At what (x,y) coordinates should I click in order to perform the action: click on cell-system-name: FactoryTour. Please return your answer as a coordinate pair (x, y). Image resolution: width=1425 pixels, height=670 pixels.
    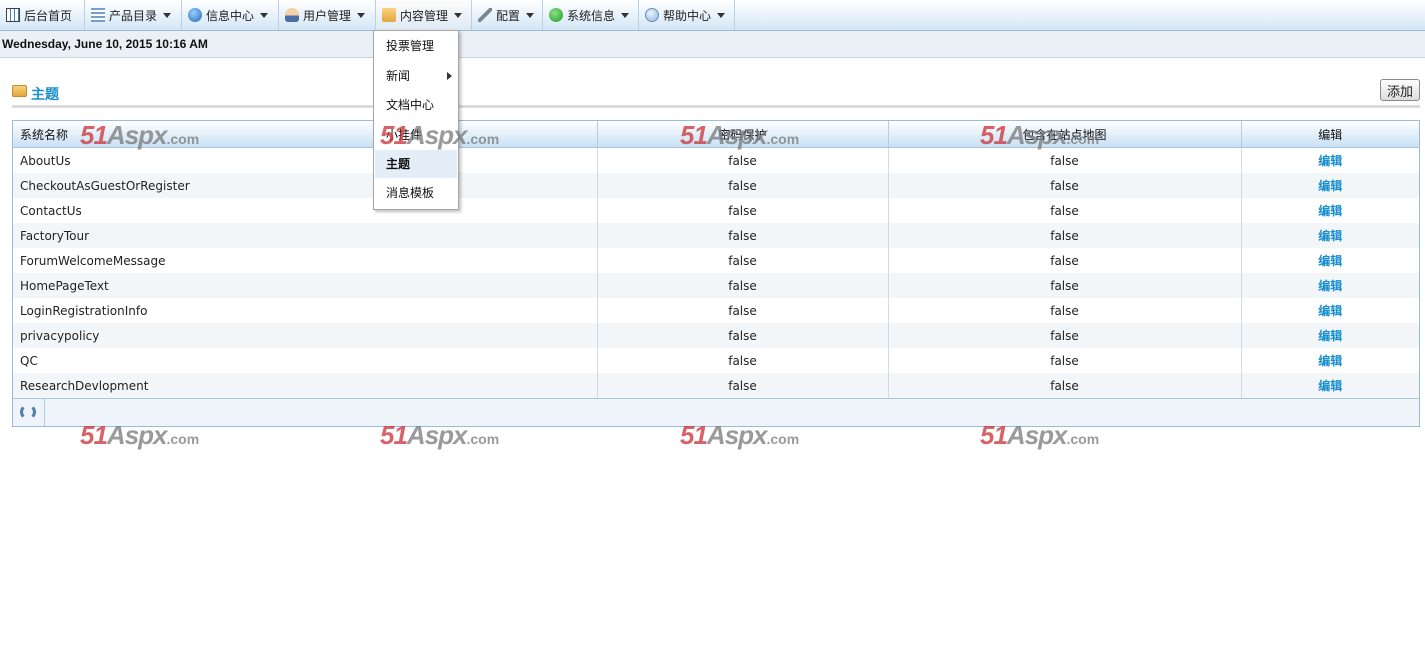
    Looking at the image, I should click on (305, 235).